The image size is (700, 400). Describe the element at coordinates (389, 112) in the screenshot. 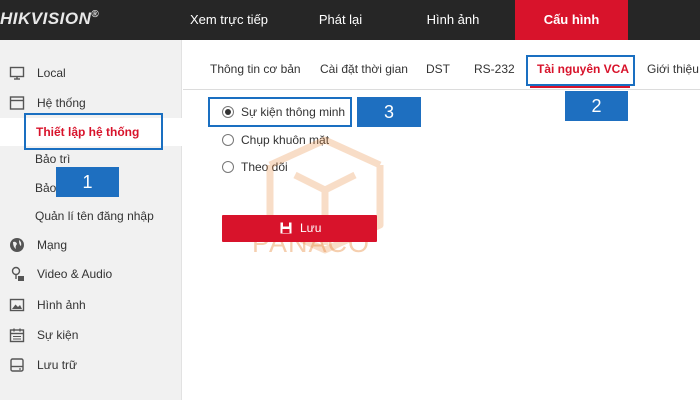

I see `step-badge-3: 3` at that location.